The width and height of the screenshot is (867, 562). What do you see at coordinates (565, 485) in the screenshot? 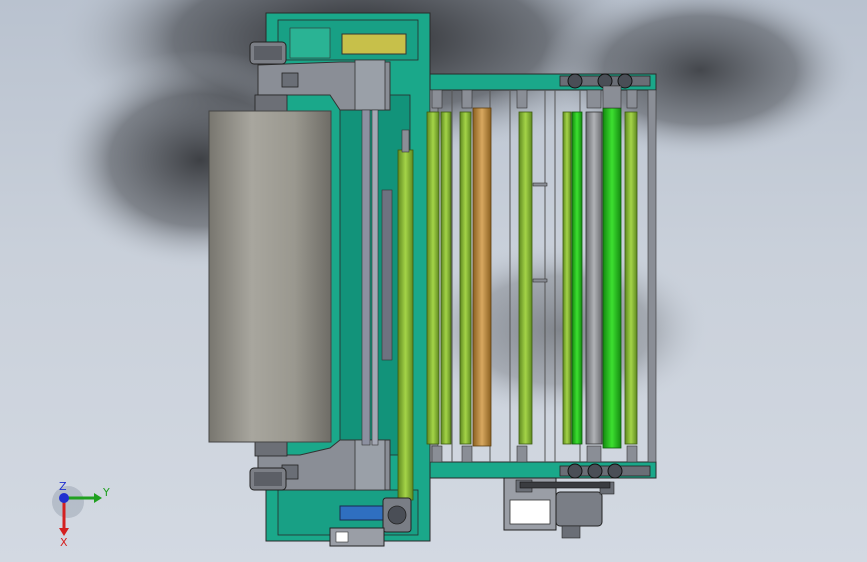
I see `drive-chain` at bounding box center [565, 485].